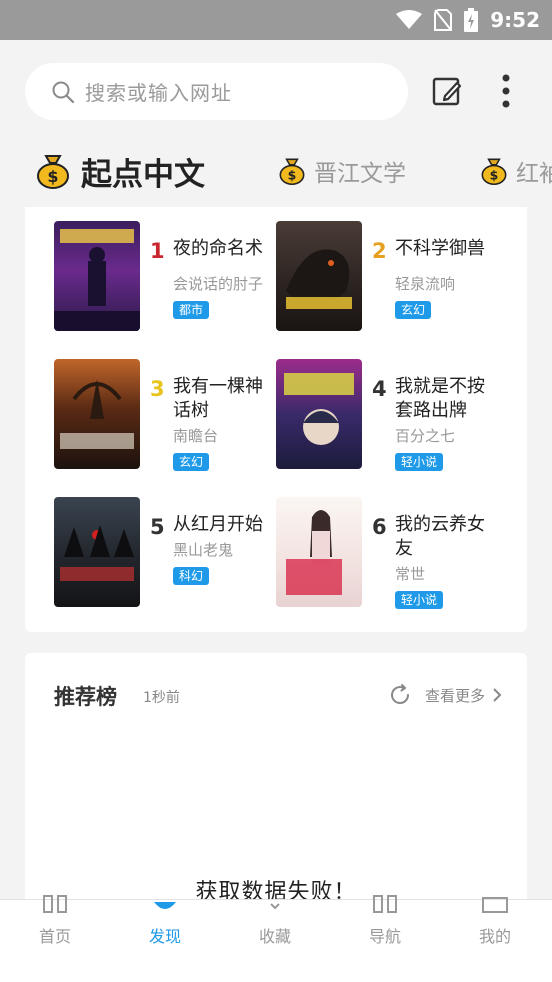 This screenshot has width=552, height=982. What do you see at coordinates (218, 524) in the screenshot?
I see `book-title: 从红月开始` at bounding box center [218, 524].